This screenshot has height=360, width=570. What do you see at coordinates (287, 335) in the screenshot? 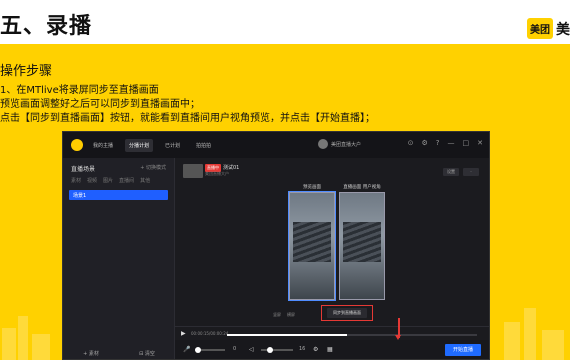
I see `progress-fill` at bounding box center [287, 335].